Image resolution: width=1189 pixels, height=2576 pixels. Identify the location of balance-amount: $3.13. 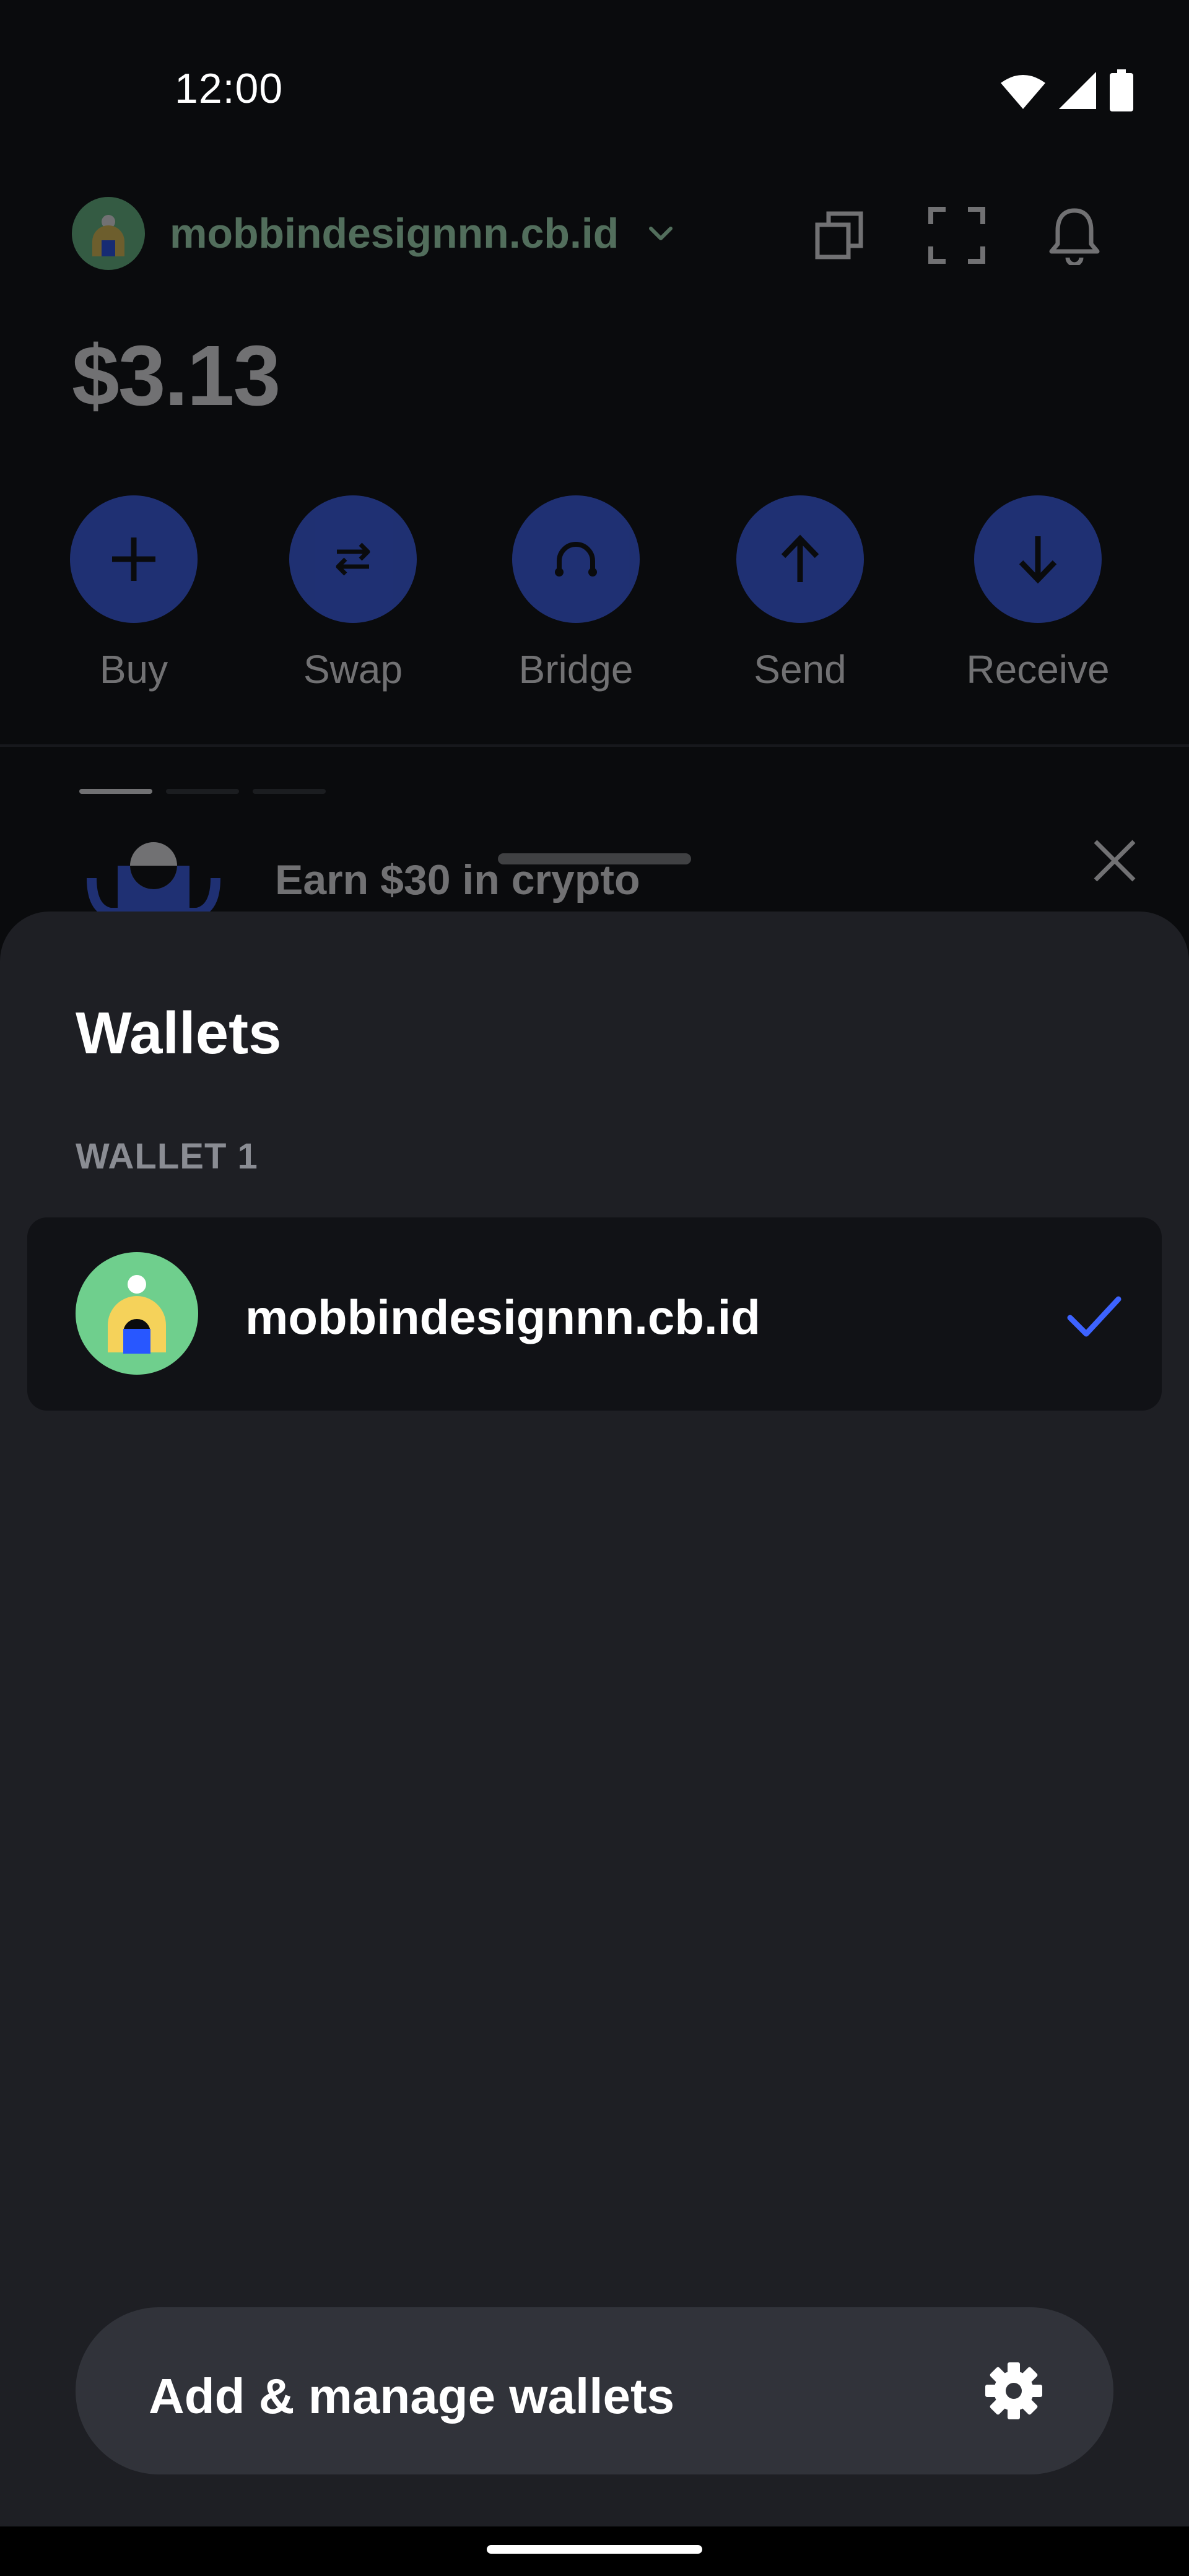
(176, 376).